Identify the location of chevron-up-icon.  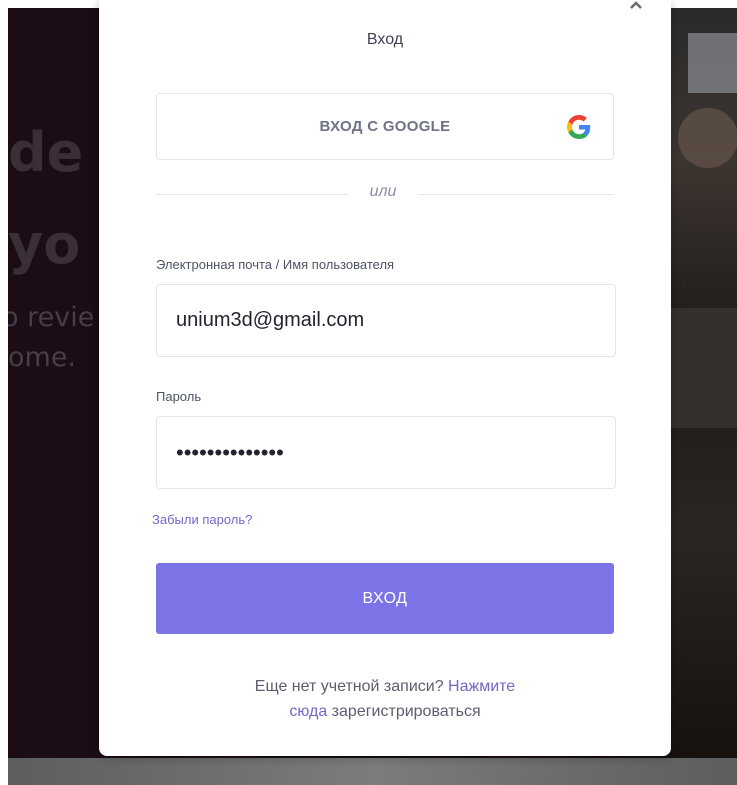
(636, 5).